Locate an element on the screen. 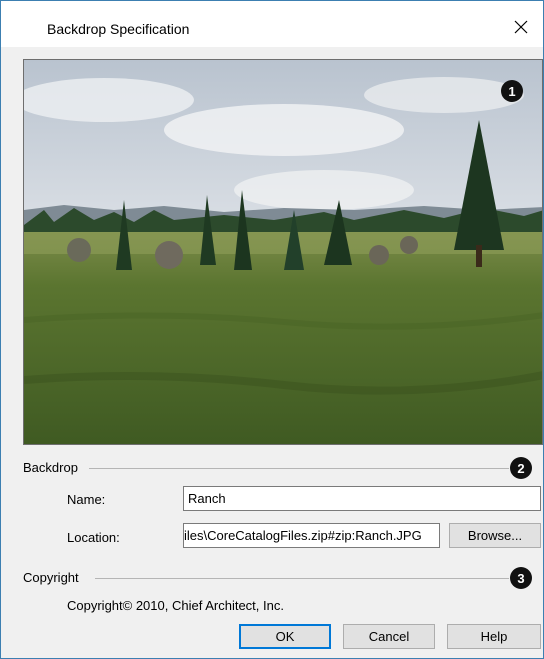 The image size is (544, 659). name-label: Name: is located at coordinates (86, 499).